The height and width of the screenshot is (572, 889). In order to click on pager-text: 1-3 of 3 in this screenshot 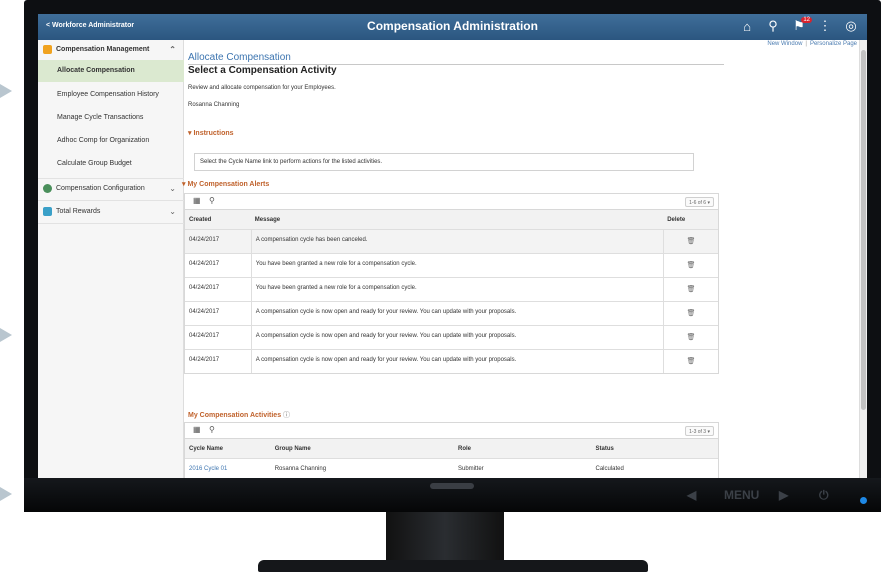, I will do `click(698, 432)`.